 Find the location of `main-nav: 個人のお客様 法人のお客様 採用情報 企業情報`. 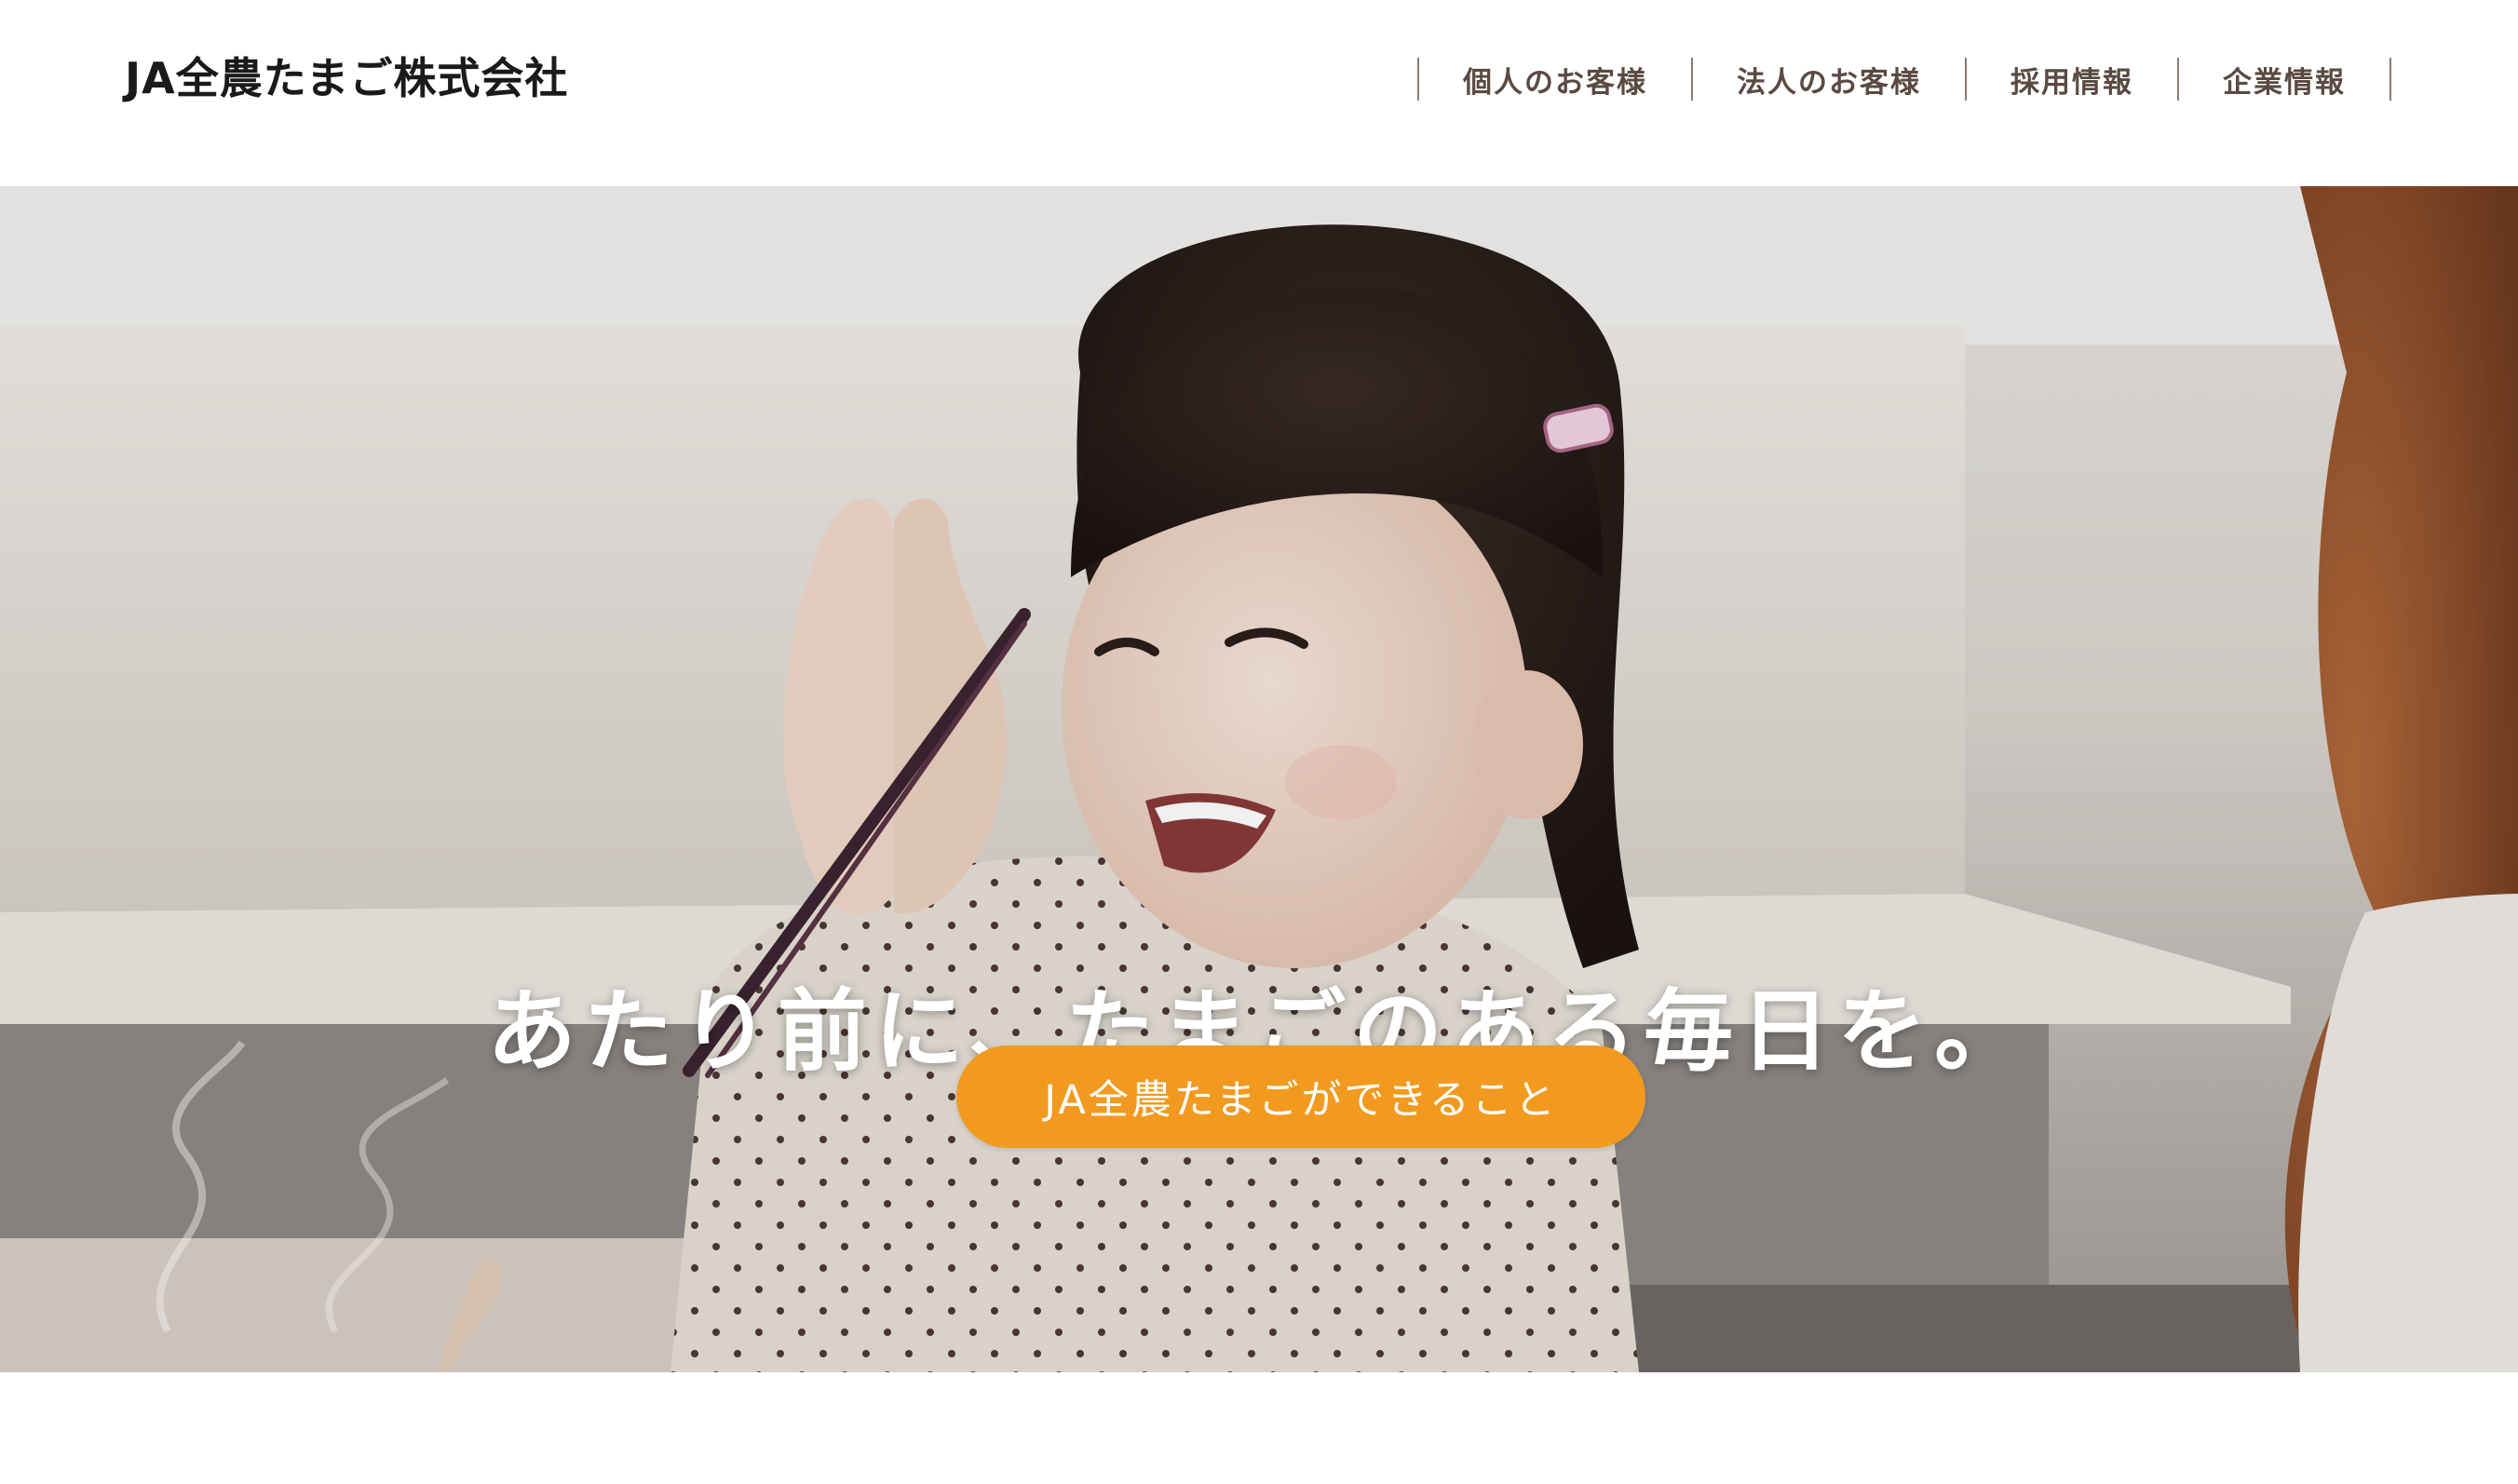

main-nav: 個人のお客様 法人のお客様 採用情報 企業情報 is located at coordinates (1904, 79).